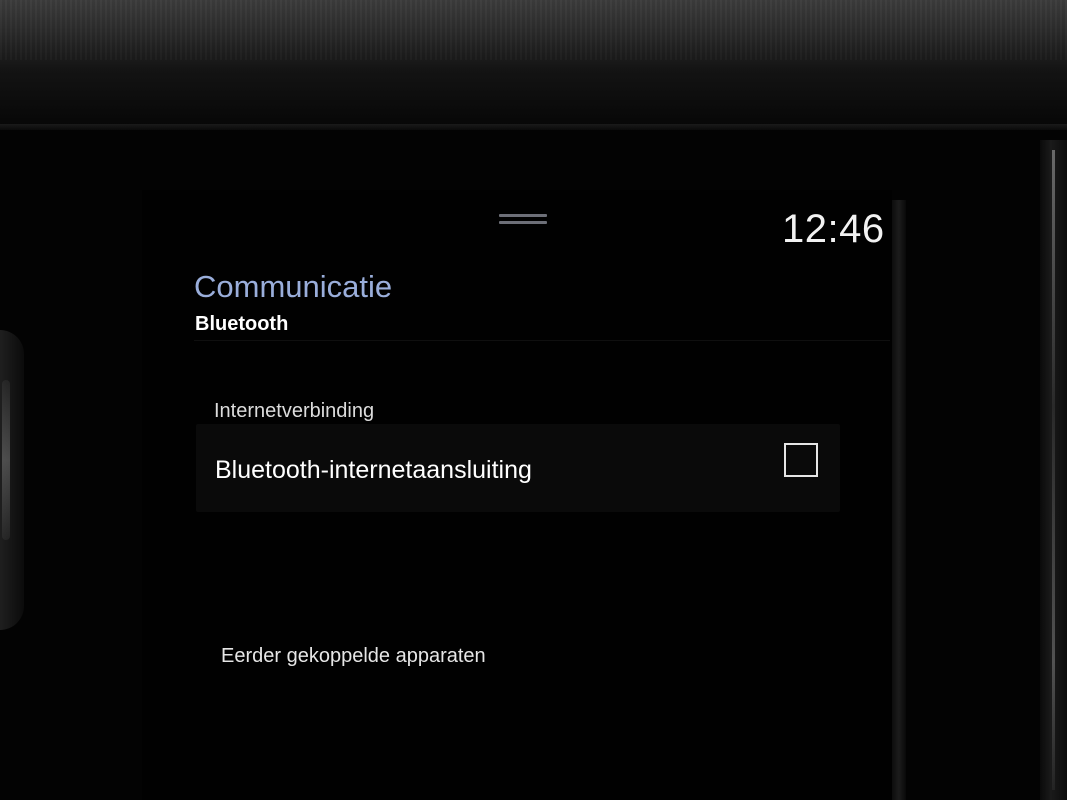 The image size is (1067, 800). What do you see at coordinates (523, 215) in the screenshot?
I see `handle-bar-top` at bounding box center [523, 215].